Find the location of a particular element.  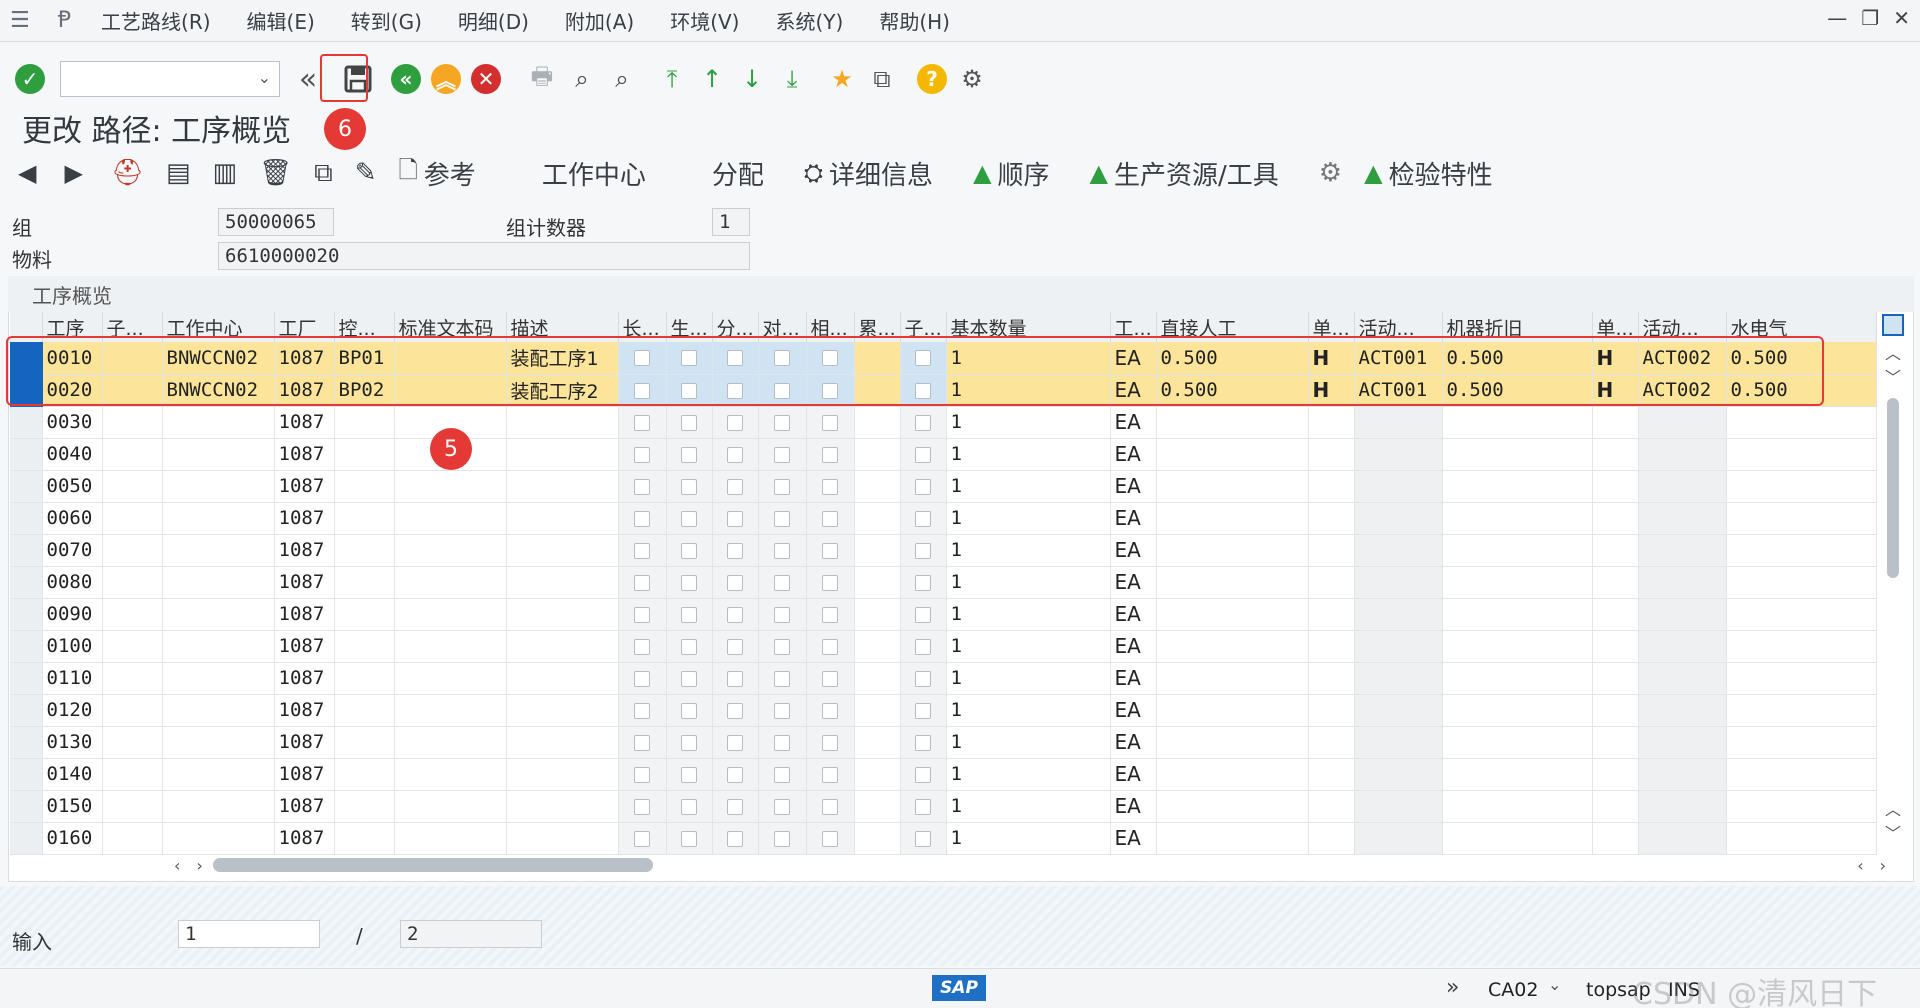

cell-operation: 0080 is located at coordinates (72, 582).